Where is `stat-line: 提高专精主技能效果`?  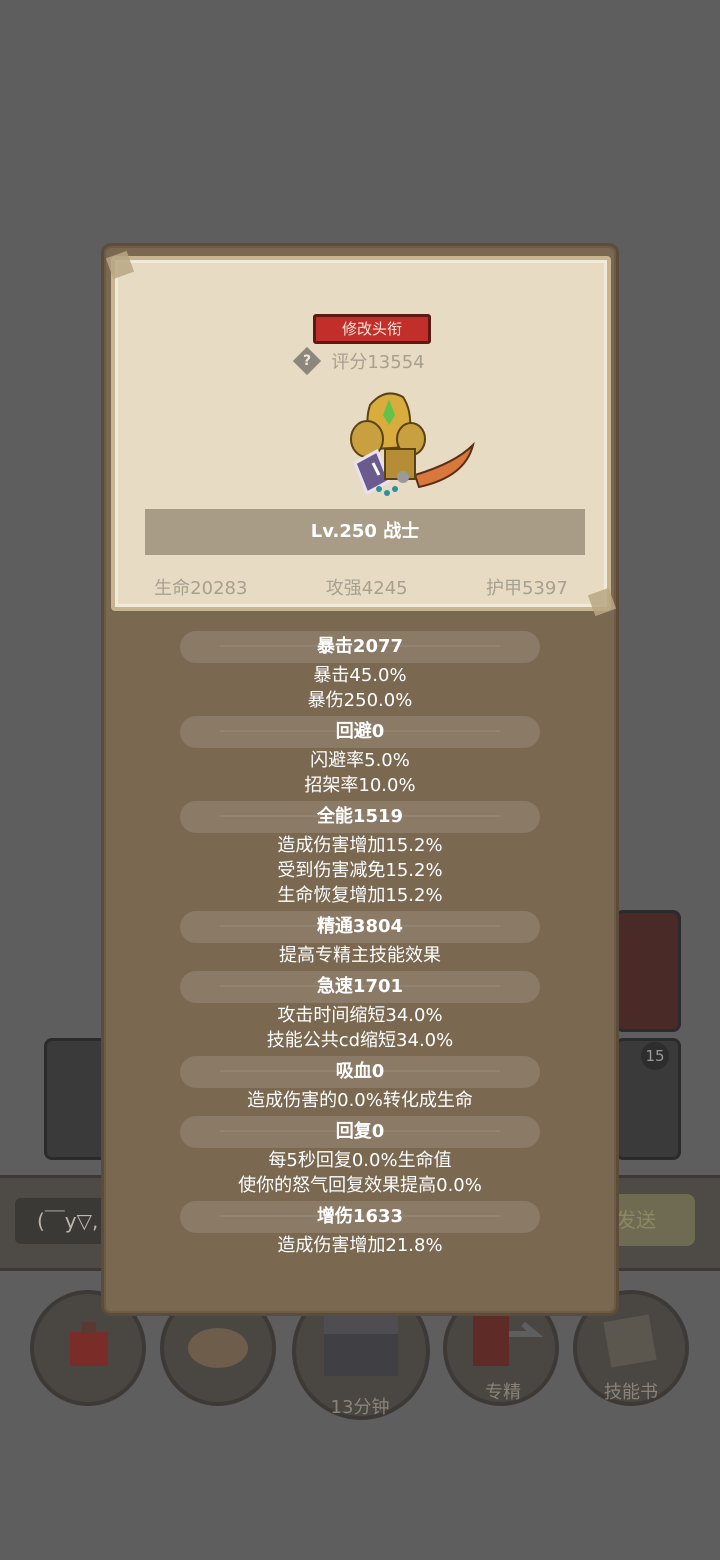 stat-line: 提高专精主技能效果 is located at coordinates (360, 955).